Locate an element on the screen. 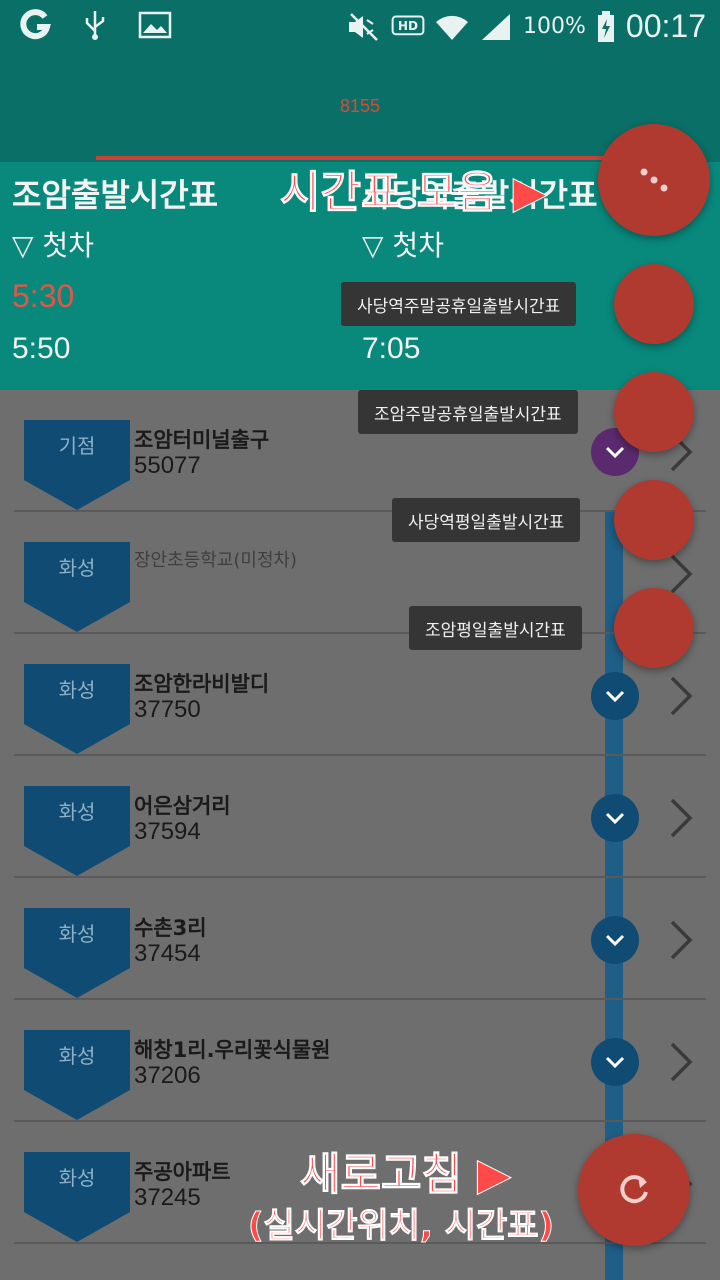 The width and height of the screenshot is (720, 1280). annotation-refresh: 새로고침 ▶ is located at coordinates (405, 1175).